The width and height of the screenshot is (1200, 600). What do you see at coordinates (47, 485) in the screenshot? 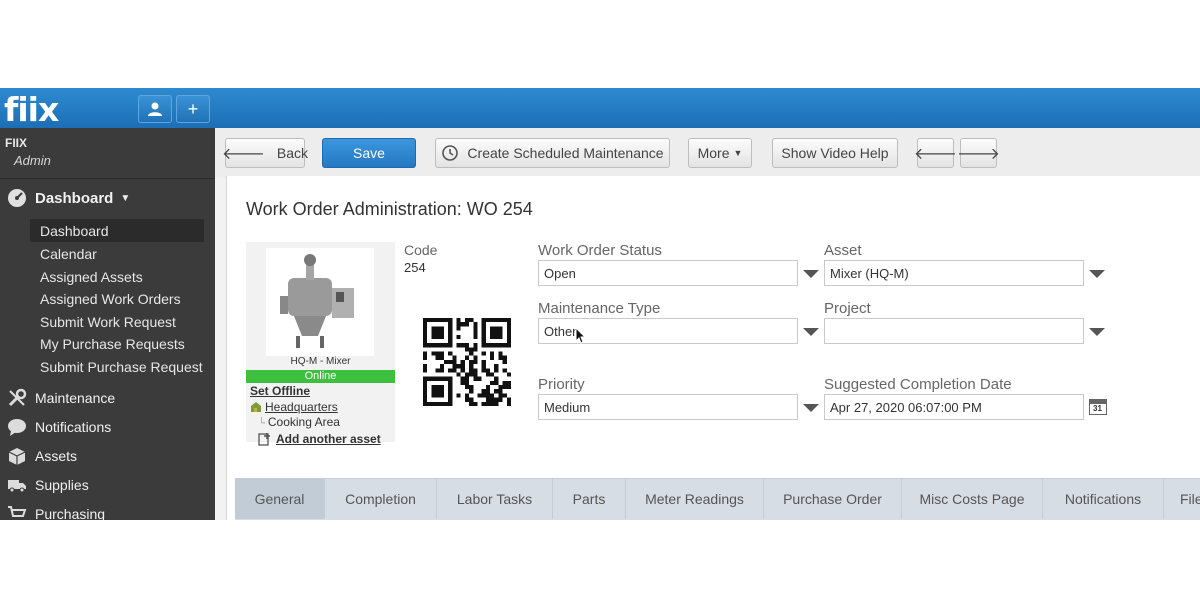
I see `nav-supplies: Supplies` at bounding box center [47, 485].